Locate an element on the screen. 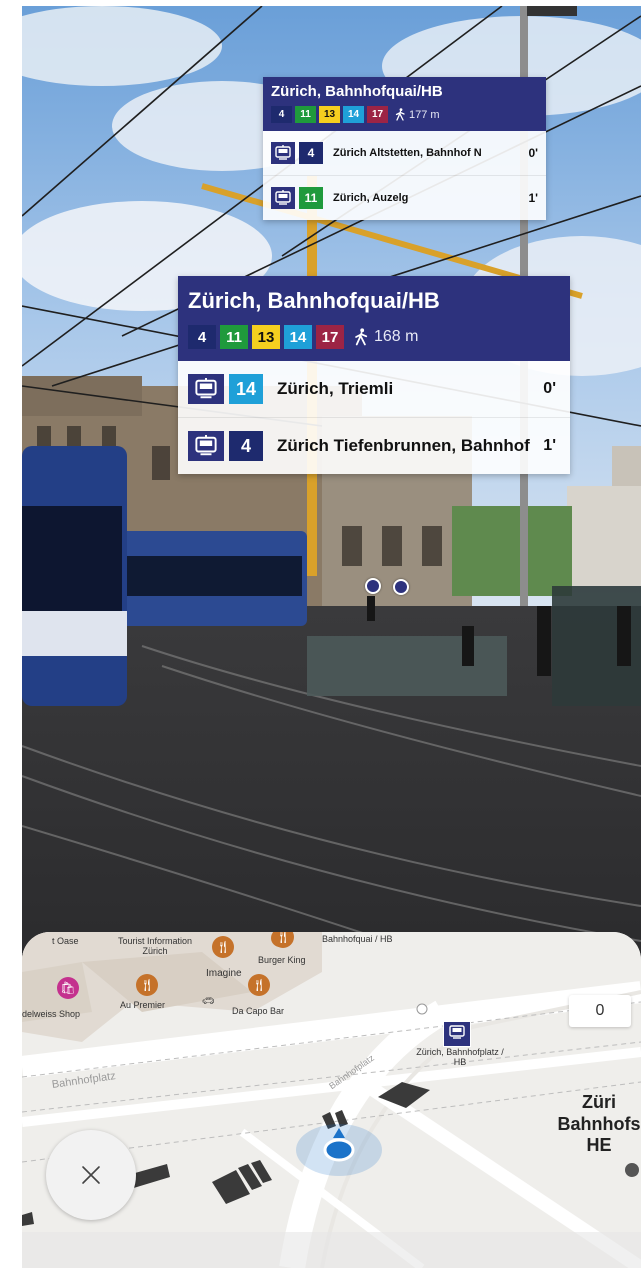 This screenshot has width=641, height=1268. map-label-da-capo-bar: Da Capo Bar is located at coordinates (258, 1011).